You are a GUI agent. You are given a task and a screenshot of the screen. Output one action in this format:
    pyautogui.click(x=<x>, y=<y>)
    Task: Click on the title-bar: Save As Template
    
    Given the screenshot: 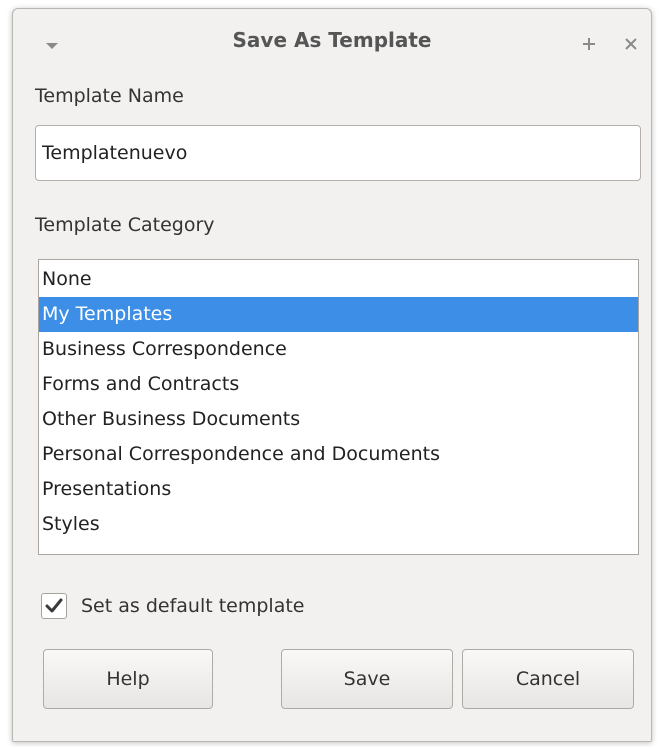 What is the action you would take?
    pyautogui.click(x=332, y=40)
    